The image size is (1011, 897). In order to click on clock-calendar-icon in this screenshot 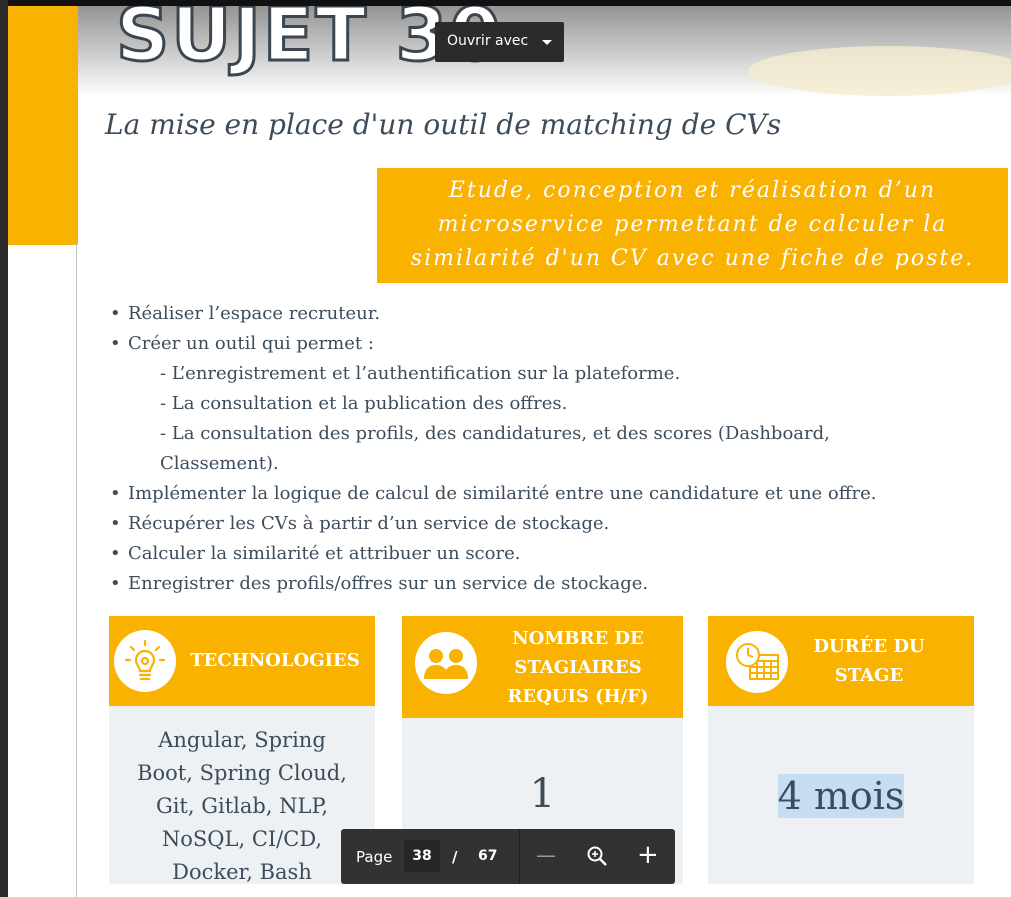, I will do `click(757, 662)`.